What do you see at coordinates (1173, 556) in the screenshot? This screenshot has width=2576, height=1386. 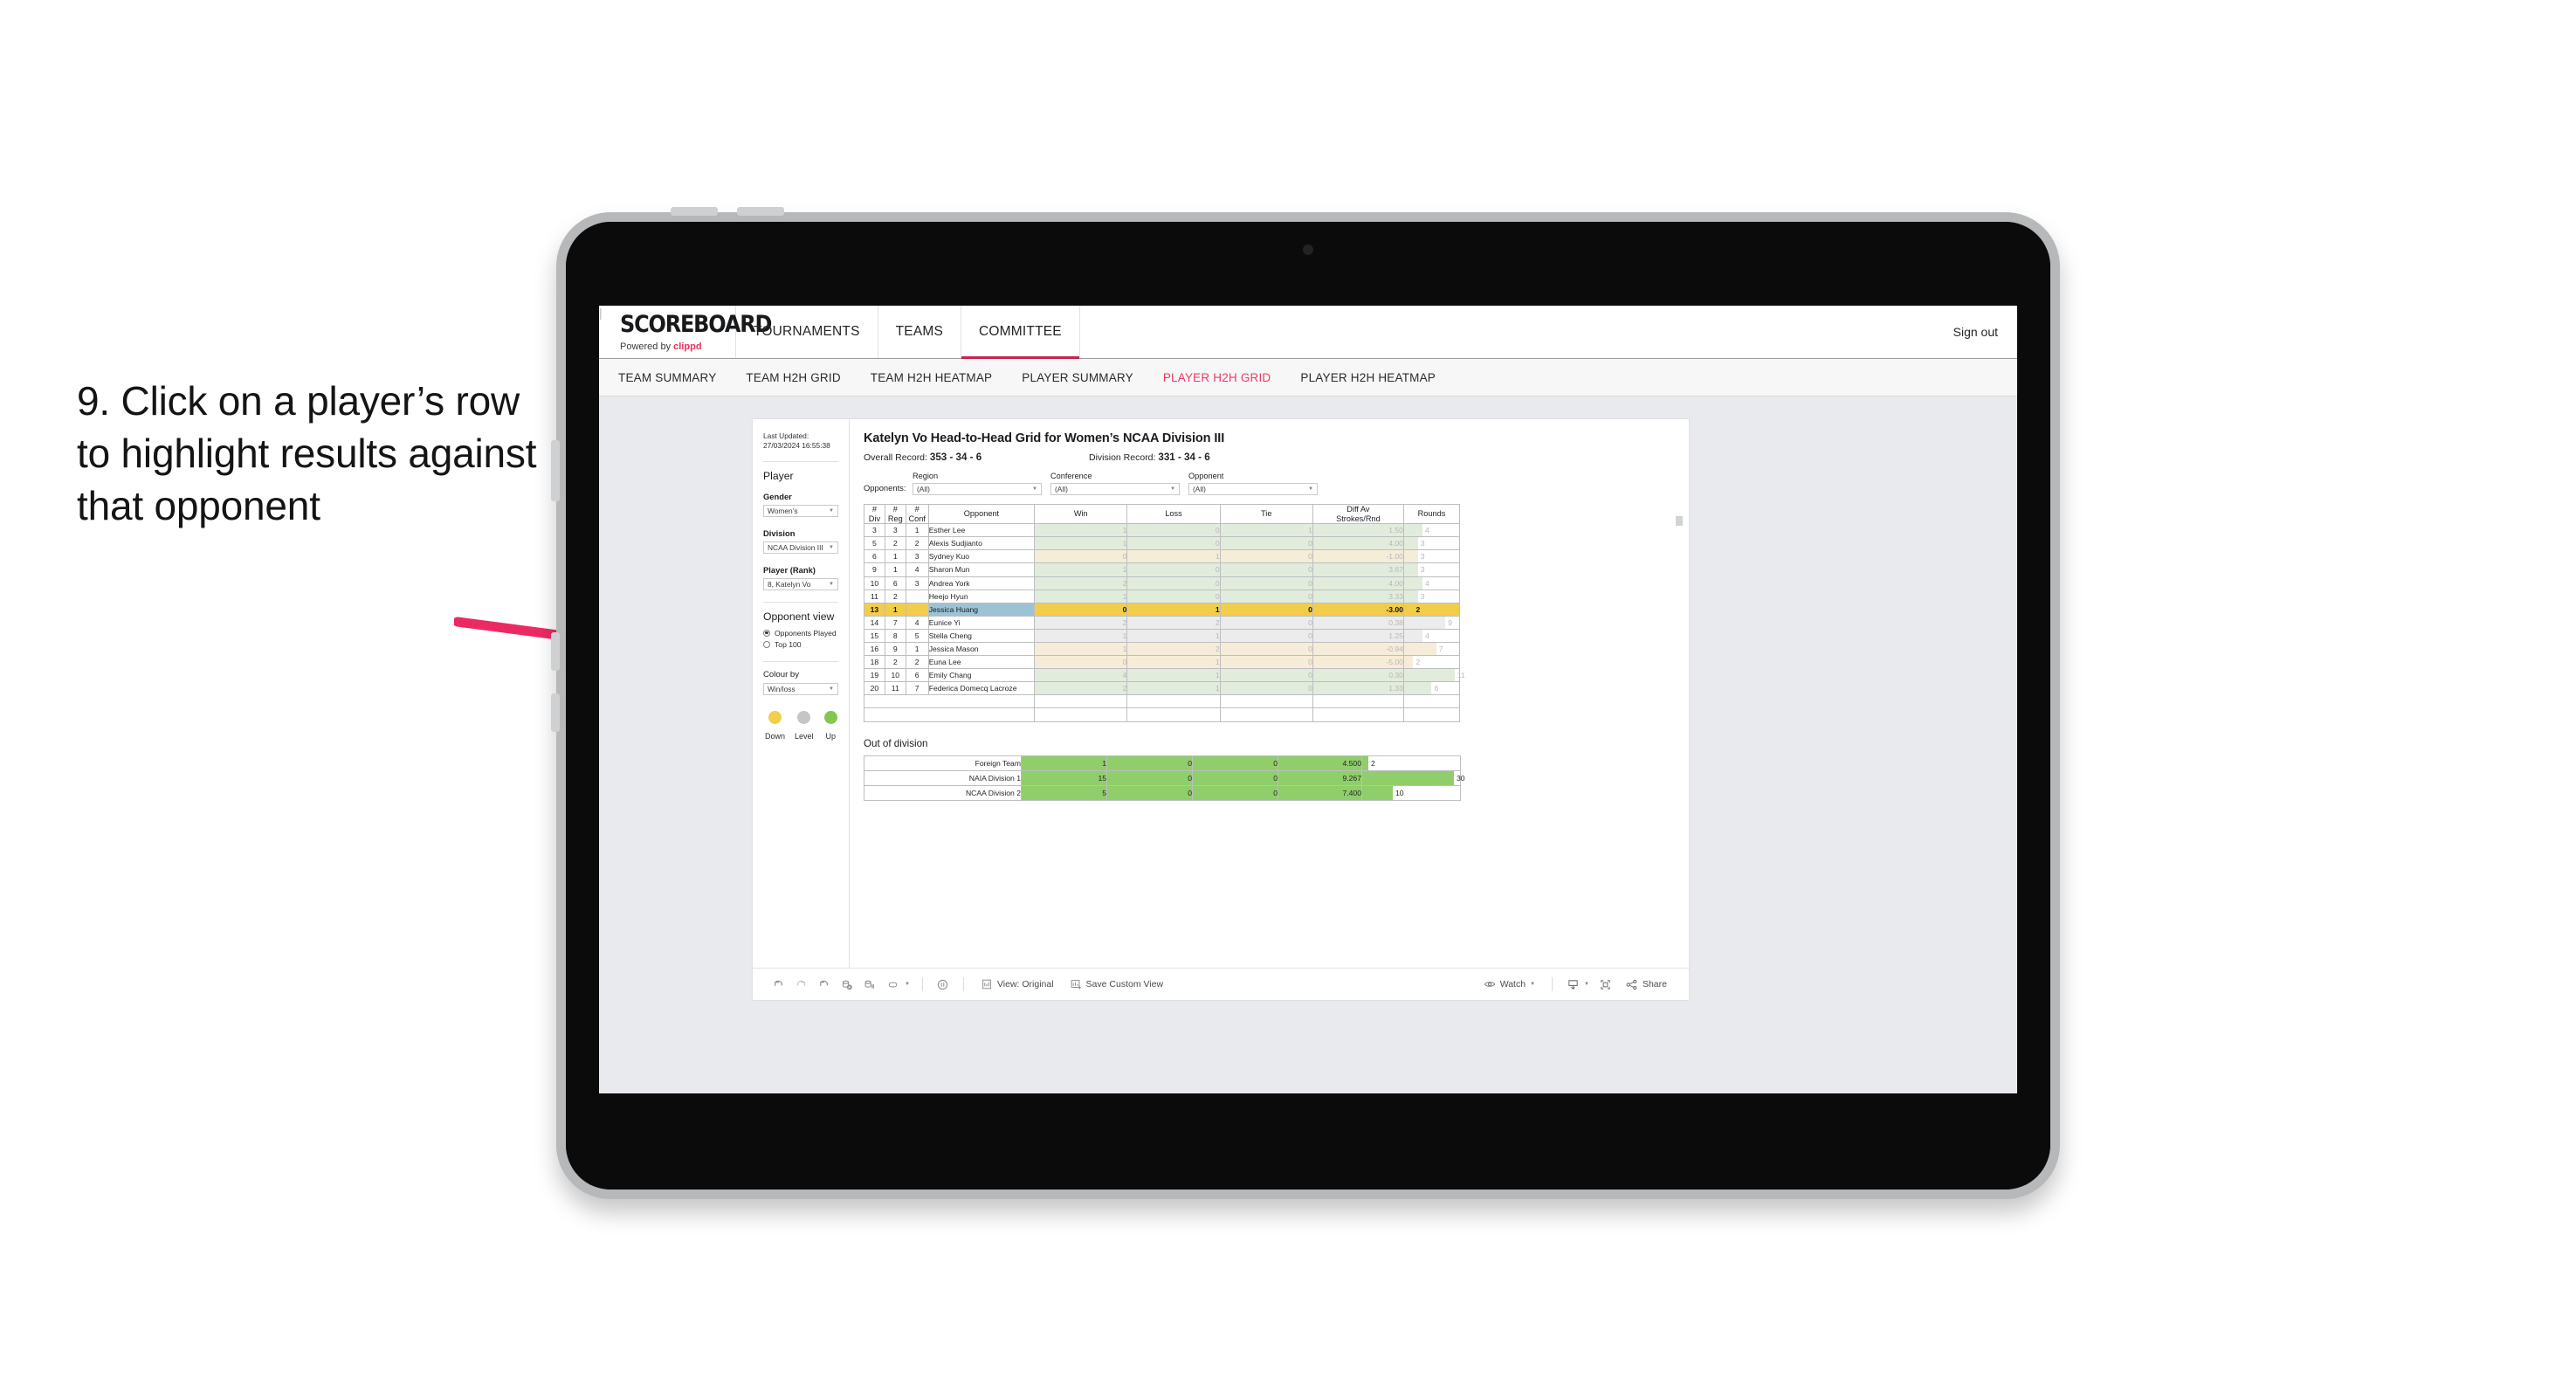 I see `cell-loss: 1` at bounding box center [1173, 556].